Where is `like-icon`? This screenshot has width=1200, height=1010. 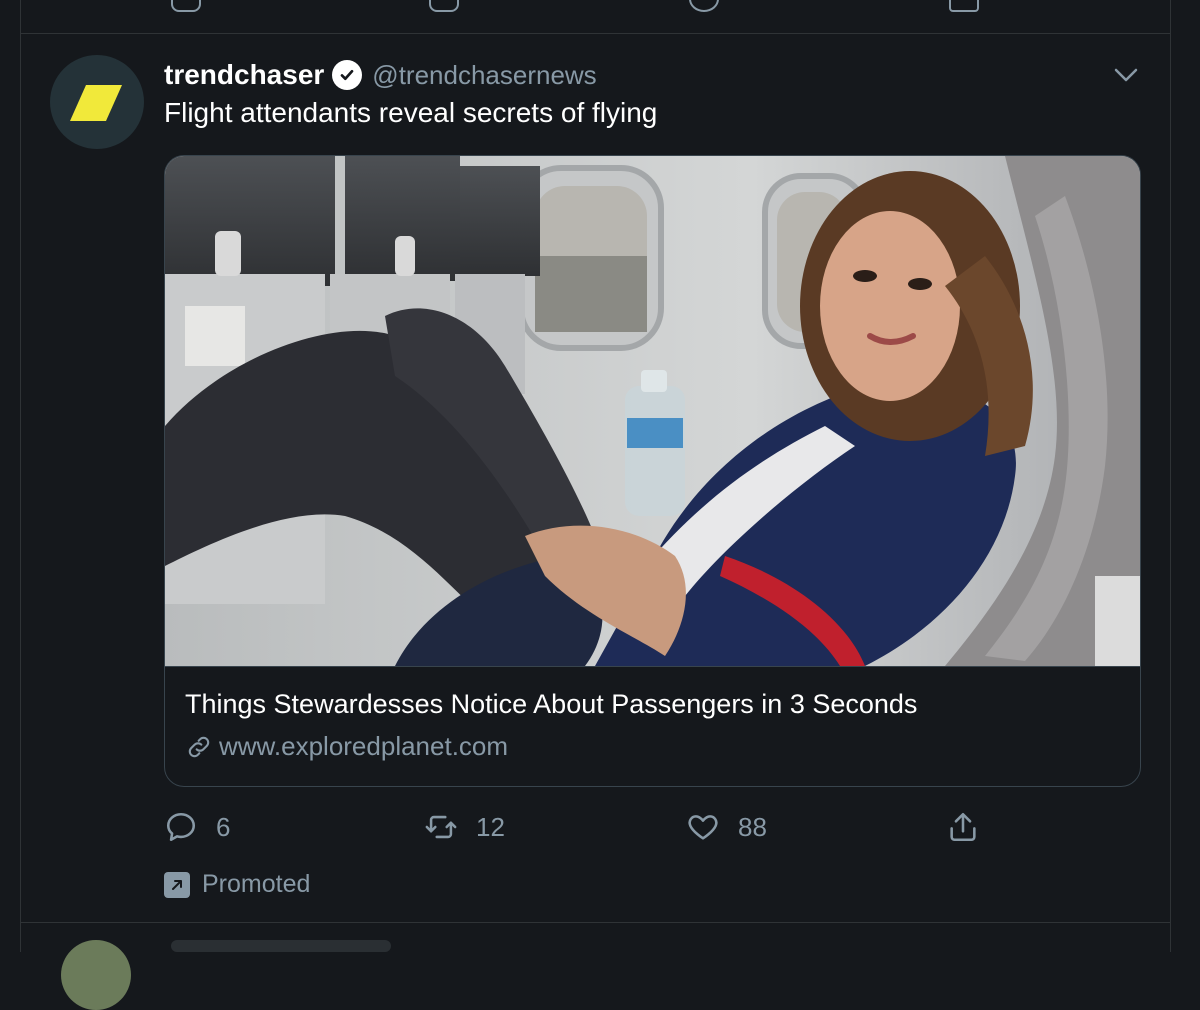
like-icon is located at coordinates (704, 6).